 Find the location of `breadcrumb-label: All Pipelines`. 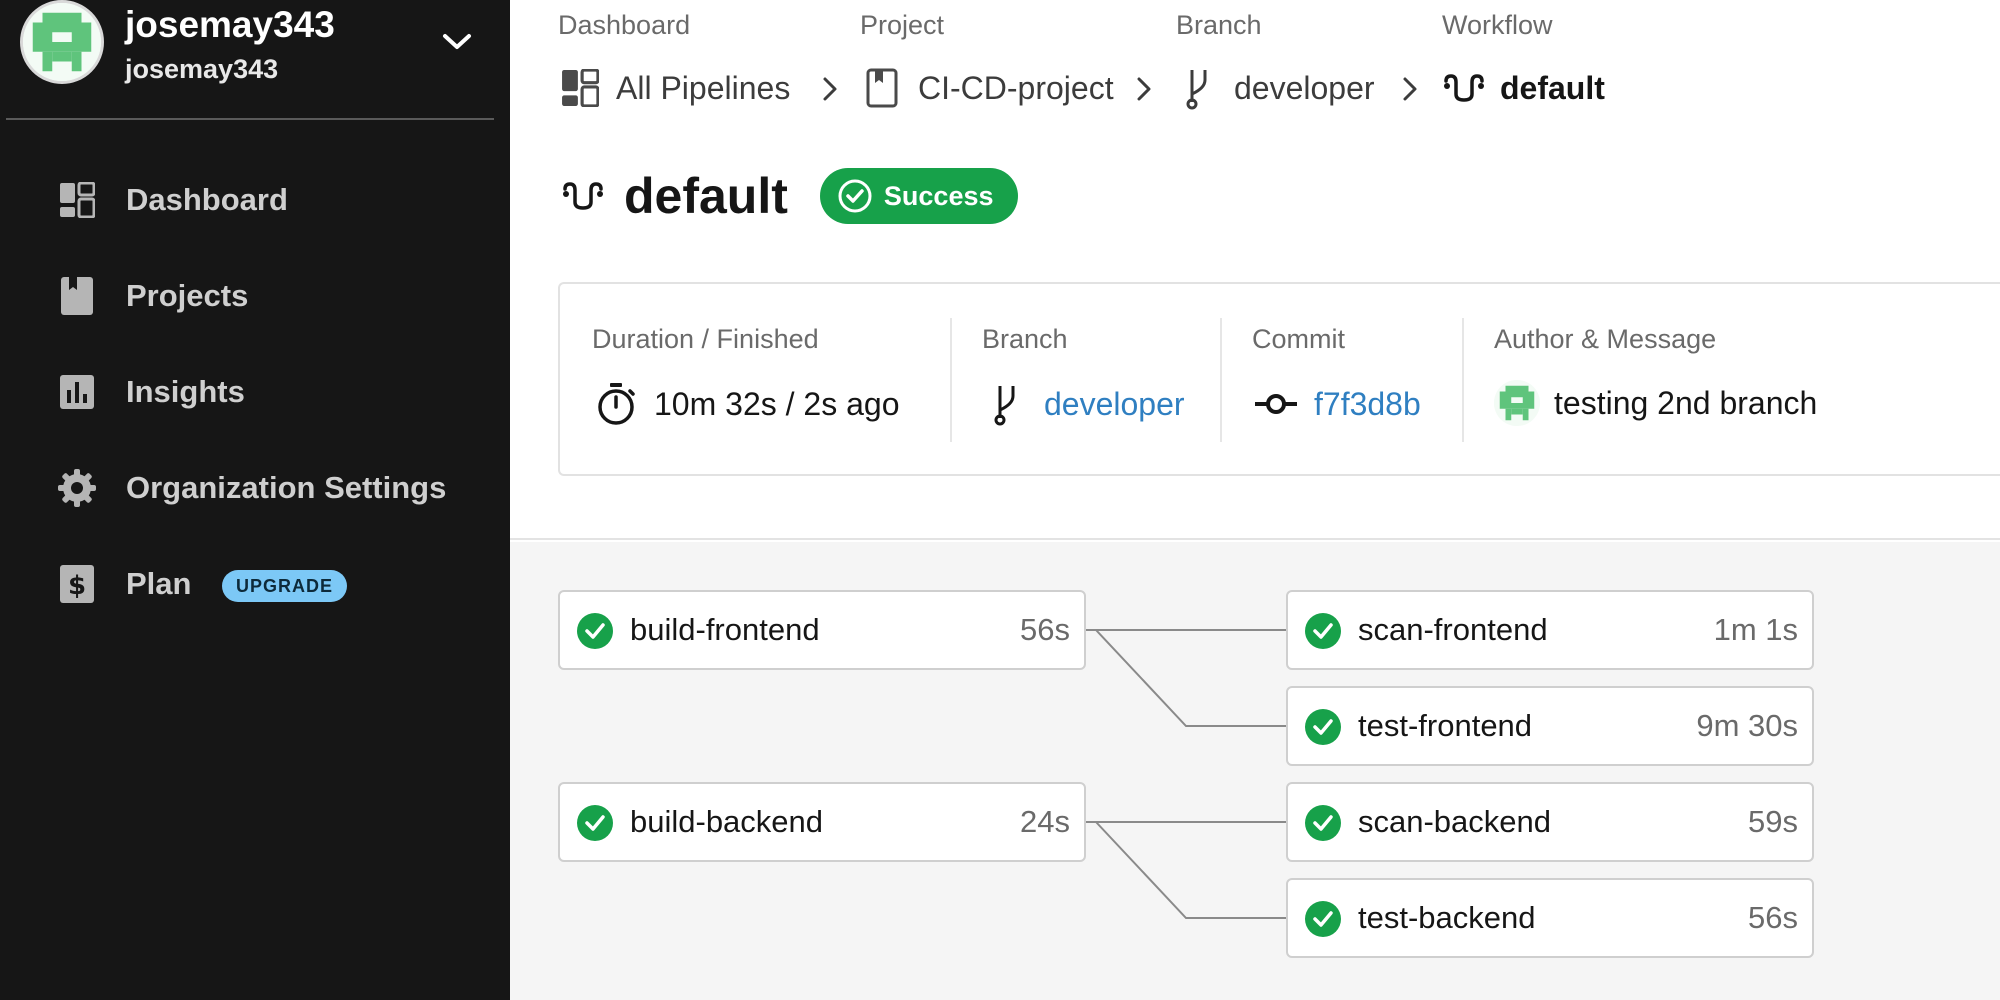

breadcrumb-label: All Pipelines is located at coordinates (703, 87).